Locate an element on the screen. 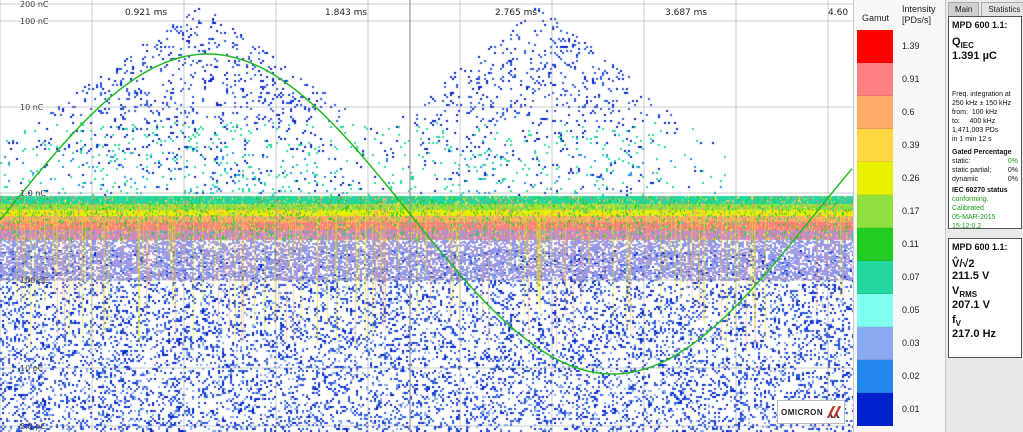  panel-tabs: Main Statistics is located at coordinates (985, 9).